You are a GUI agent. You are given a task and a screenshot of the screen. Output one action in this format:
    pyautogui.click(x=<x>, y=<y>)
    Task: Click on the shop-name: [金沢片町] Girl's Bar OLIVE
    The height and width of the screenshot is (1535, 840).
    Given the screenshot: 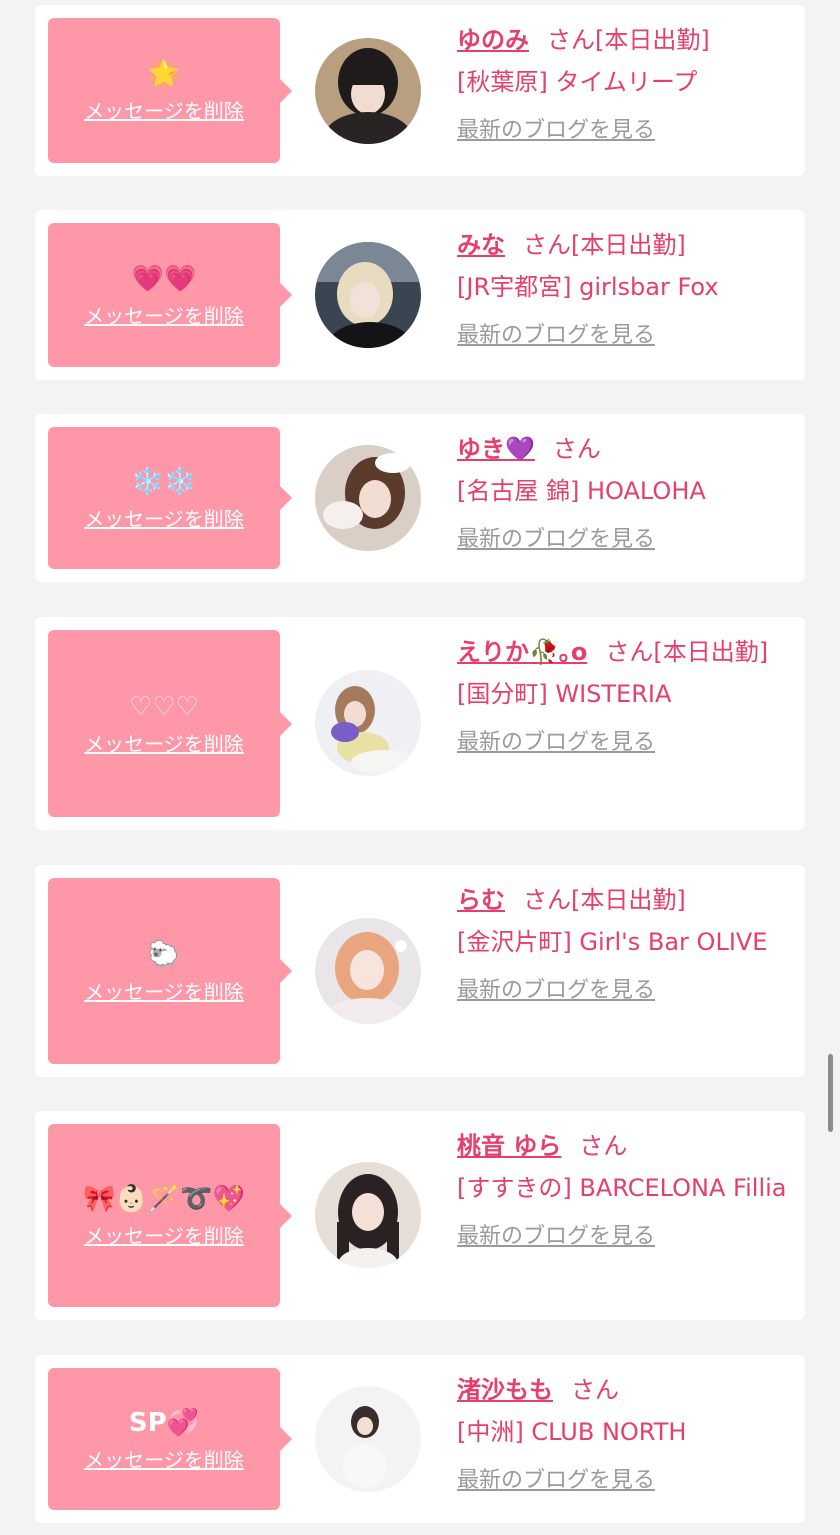 What is the action you would take?
    pyautogui.click(x=612, y=942)
    